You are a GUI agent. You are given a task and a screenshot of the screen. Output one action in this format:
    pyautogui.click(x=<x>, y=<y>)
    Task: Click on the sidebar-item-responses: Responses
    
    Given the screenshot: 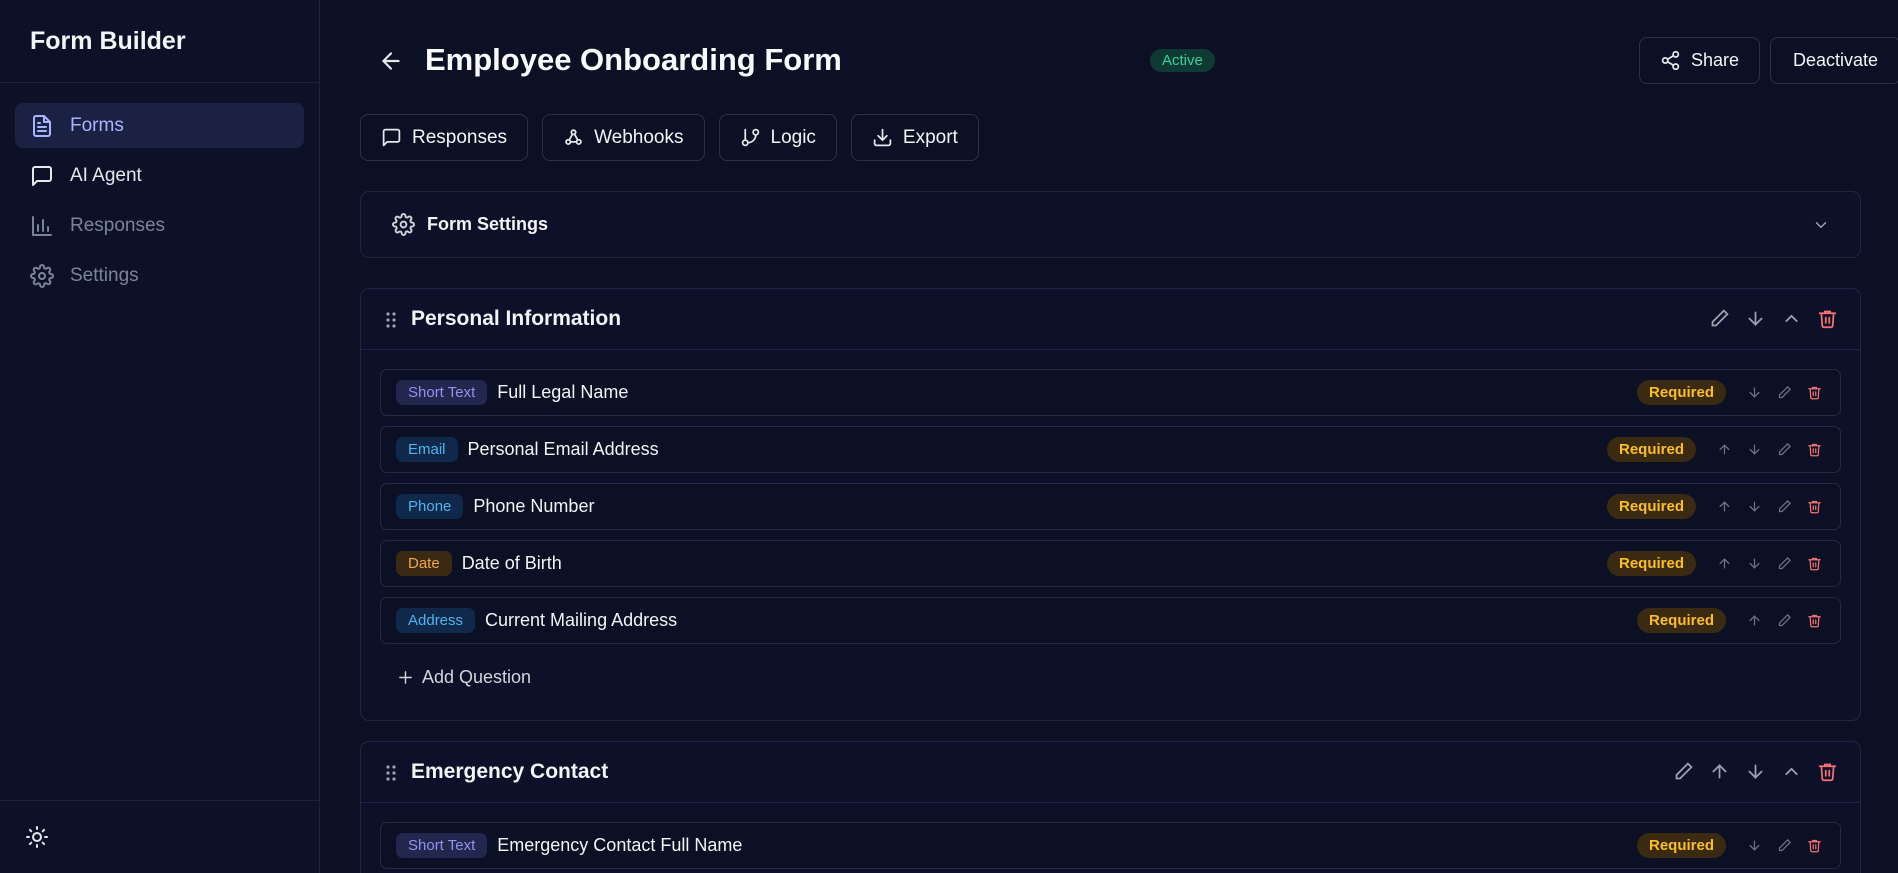 What is the action you would take?
    pyautogui.click(x=159, y=225)
    